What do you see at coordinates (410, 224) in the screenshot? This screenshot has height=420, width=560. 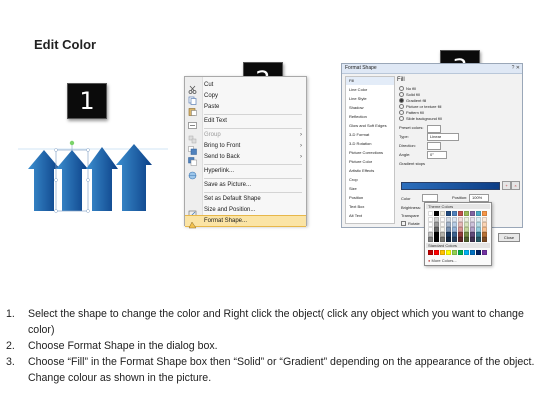 I see `rotate-checkbox: Rotate` at bounding box center [410, 224].